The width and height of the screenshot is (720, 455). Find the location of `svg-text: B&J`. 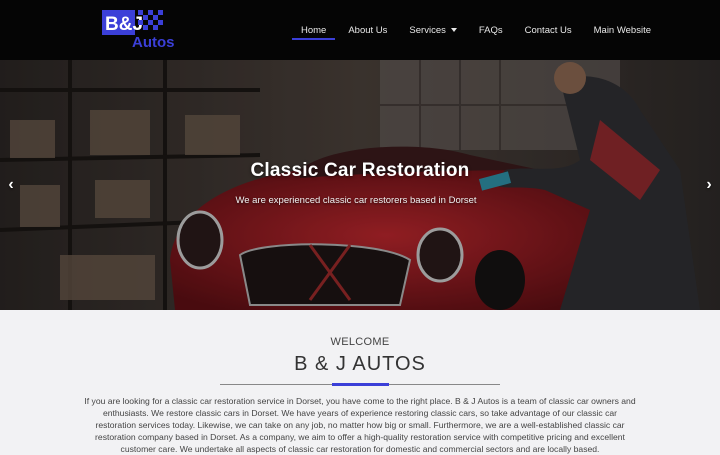

svg-text: B&J is located at coordinates (124, 24).